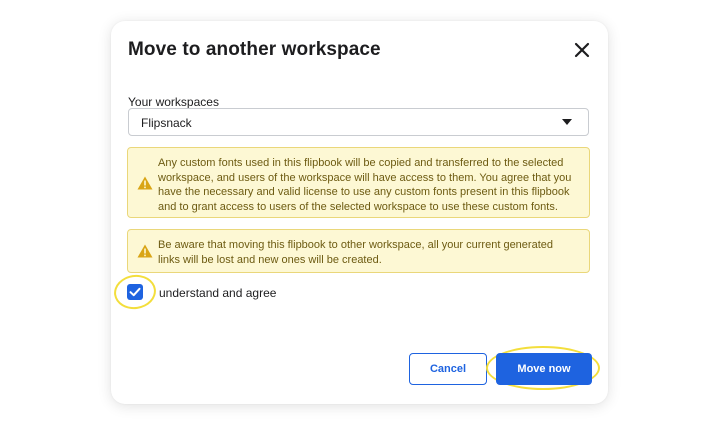 The height and width of the screenshot is (425, 720). Describe the element at coordinates (166, 123) in the screenshot. I see `workspace-select-value: Flipsnack` at that location.